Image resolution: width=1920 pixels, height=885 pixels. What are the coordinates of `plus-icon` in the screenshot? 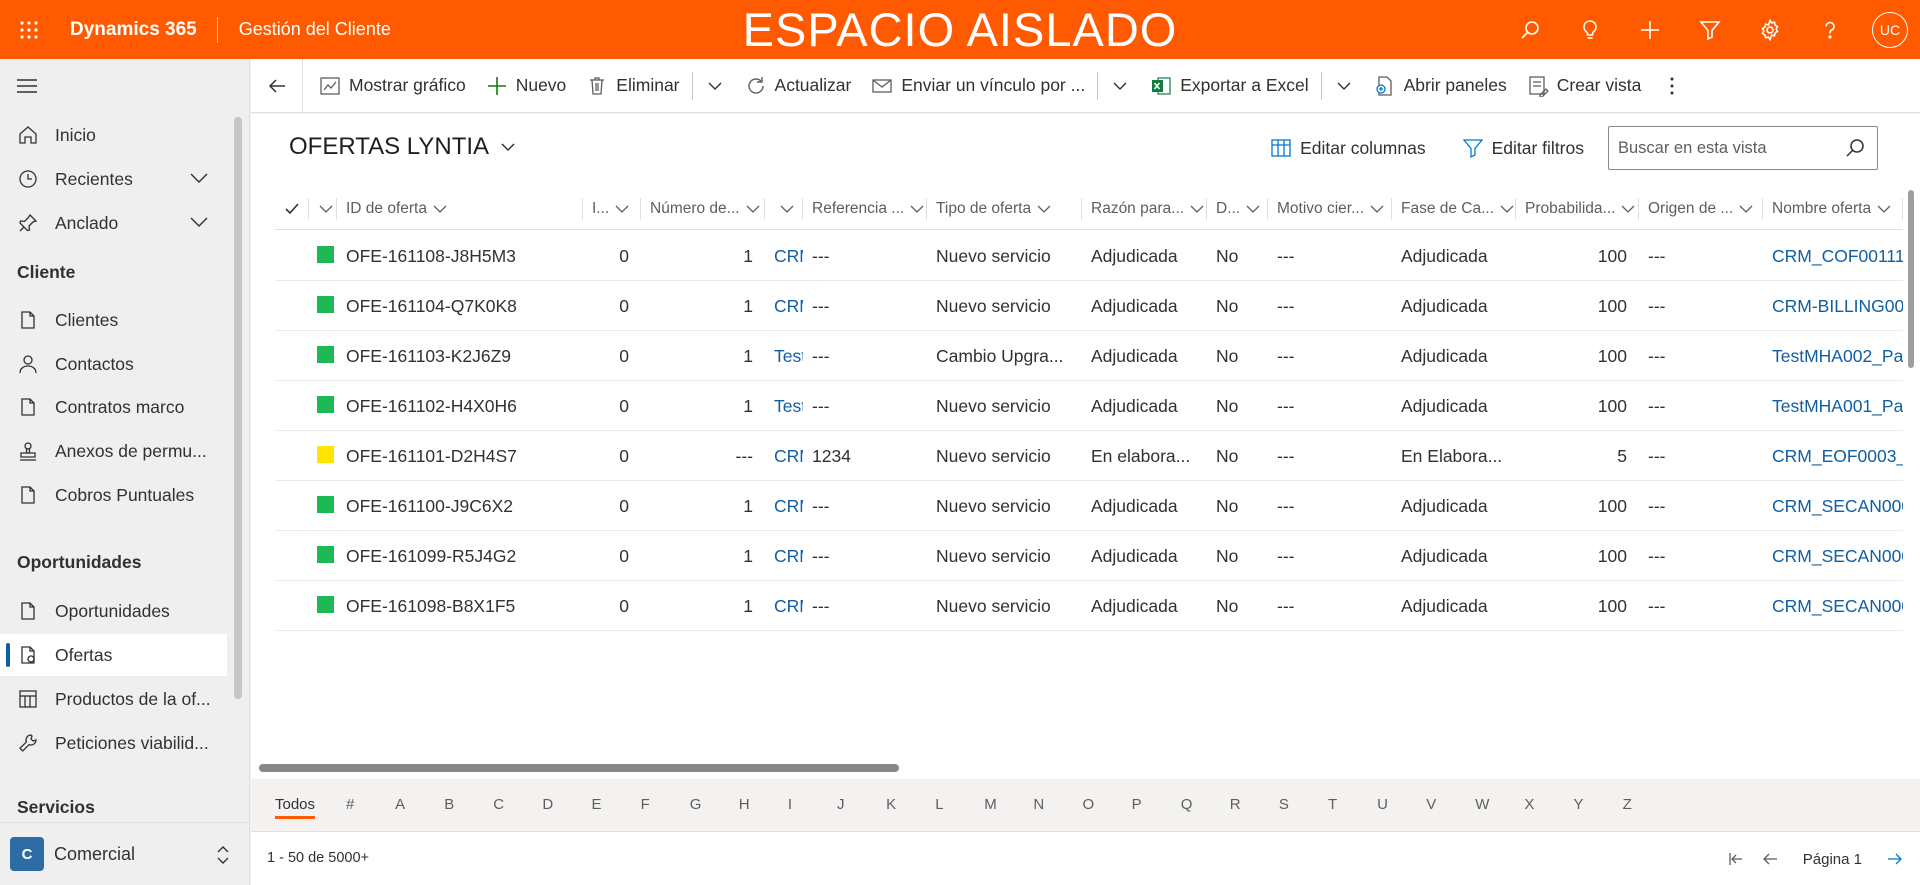 It's located at (1650, 29).